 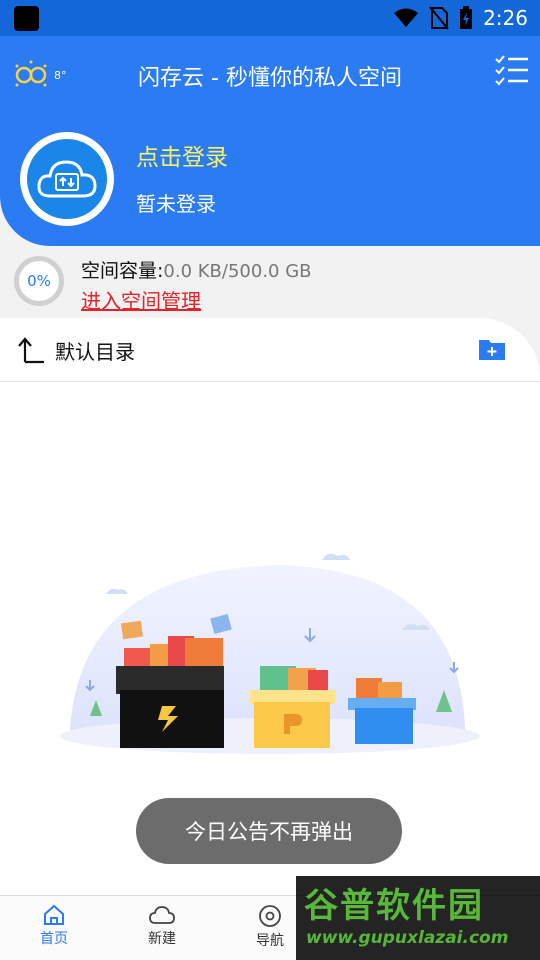 I want to click on storage-value: 0.0 KB/500.0 GB, so click(x=237, y=271).